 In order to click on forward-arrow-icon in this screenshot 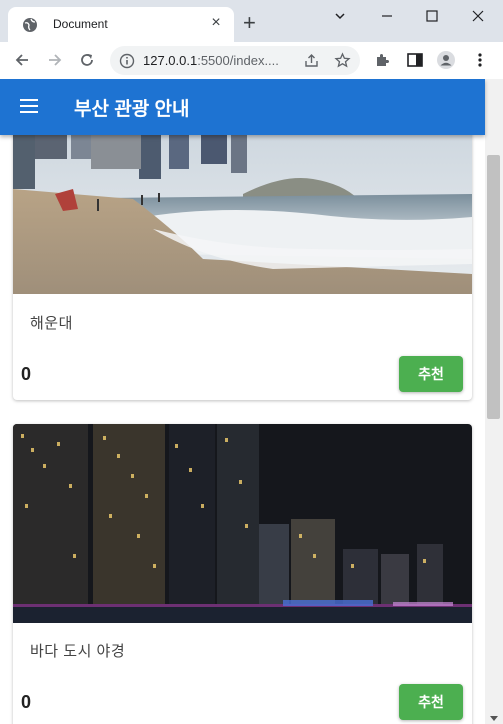, I will do `click(55, 60)`.